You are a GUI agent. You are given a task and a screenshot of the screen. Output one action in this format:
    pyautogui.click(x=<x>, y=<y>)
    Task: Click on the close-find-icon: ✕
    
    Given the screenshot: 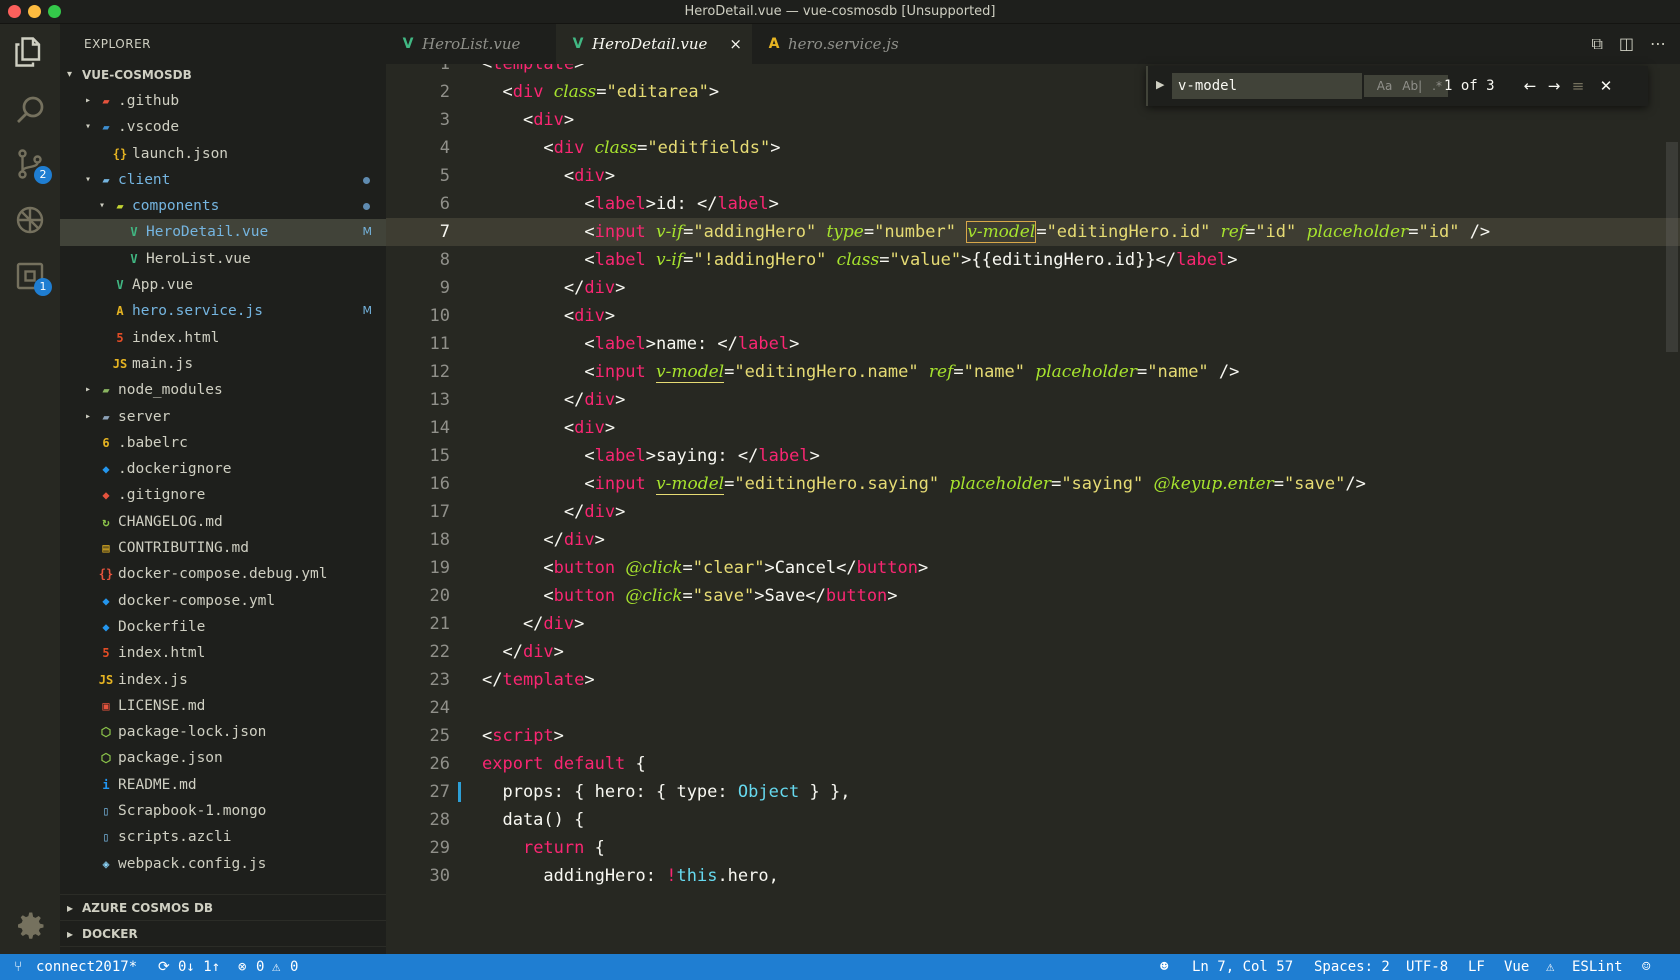 What is the action you would take?
    pyautogui.click(x=1606, y=86)
    